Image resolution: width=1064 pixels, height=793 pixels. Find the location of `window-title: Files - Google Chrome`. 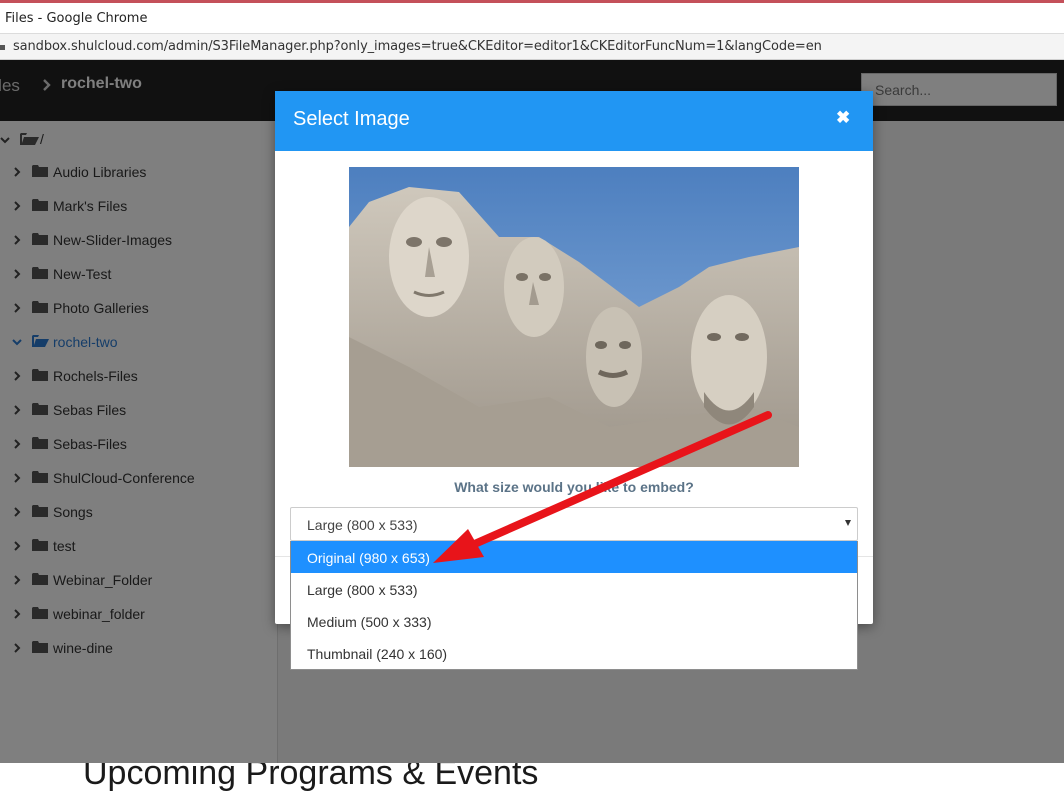

window-title: Files - Google Chrome is located at coordinates (76, 18).